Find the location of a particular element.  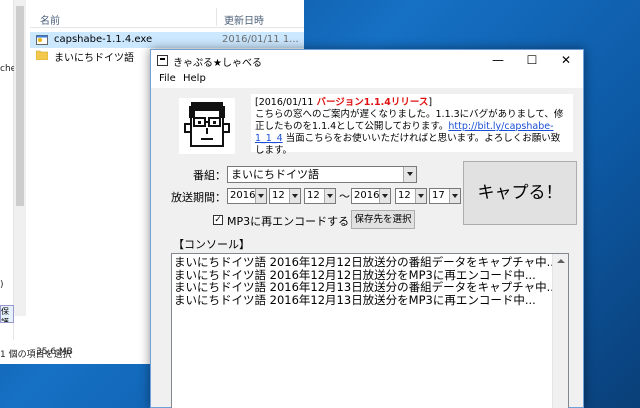

scrollbar-thumb is located at coordinates (20, 106).